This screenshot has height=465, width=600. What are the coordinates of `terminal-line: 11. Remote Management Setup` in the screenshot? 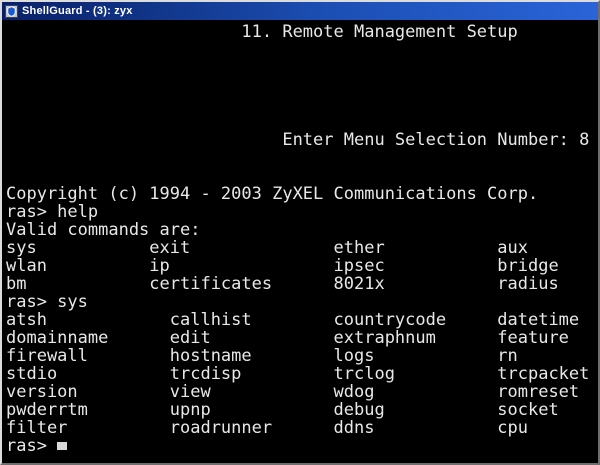 It's located at (262, 32).